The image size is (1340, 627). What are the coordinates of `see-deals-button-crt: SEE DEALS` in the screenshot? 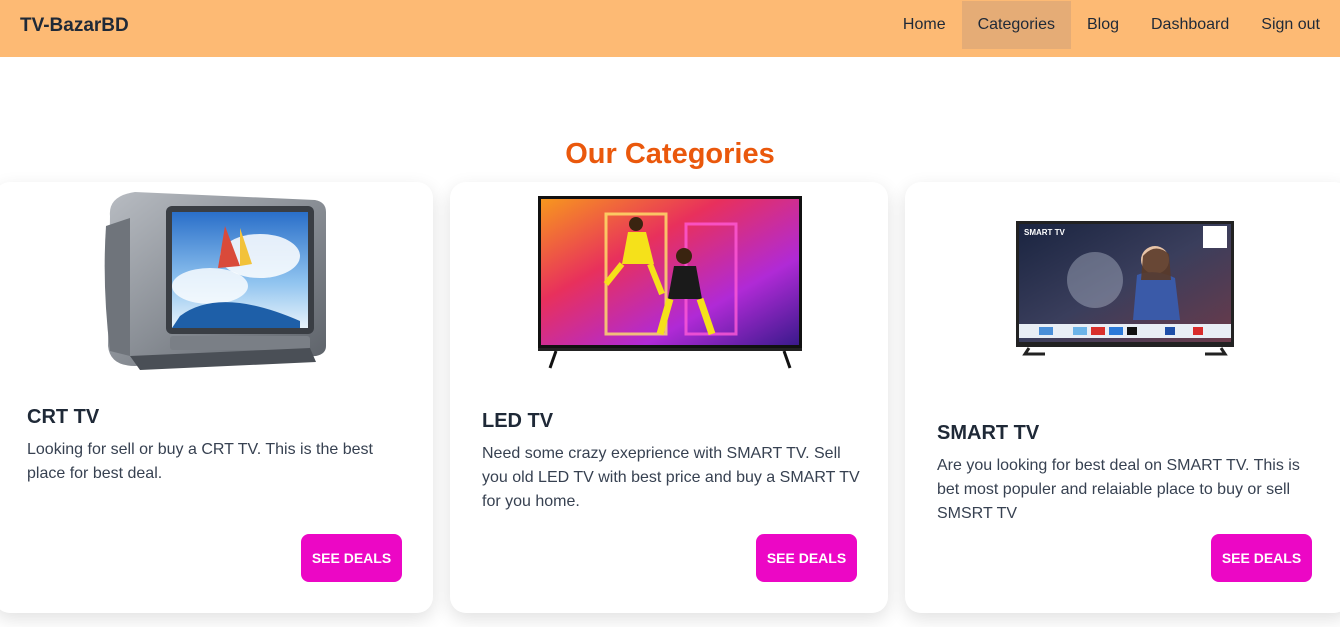 It's located at (351, 558).